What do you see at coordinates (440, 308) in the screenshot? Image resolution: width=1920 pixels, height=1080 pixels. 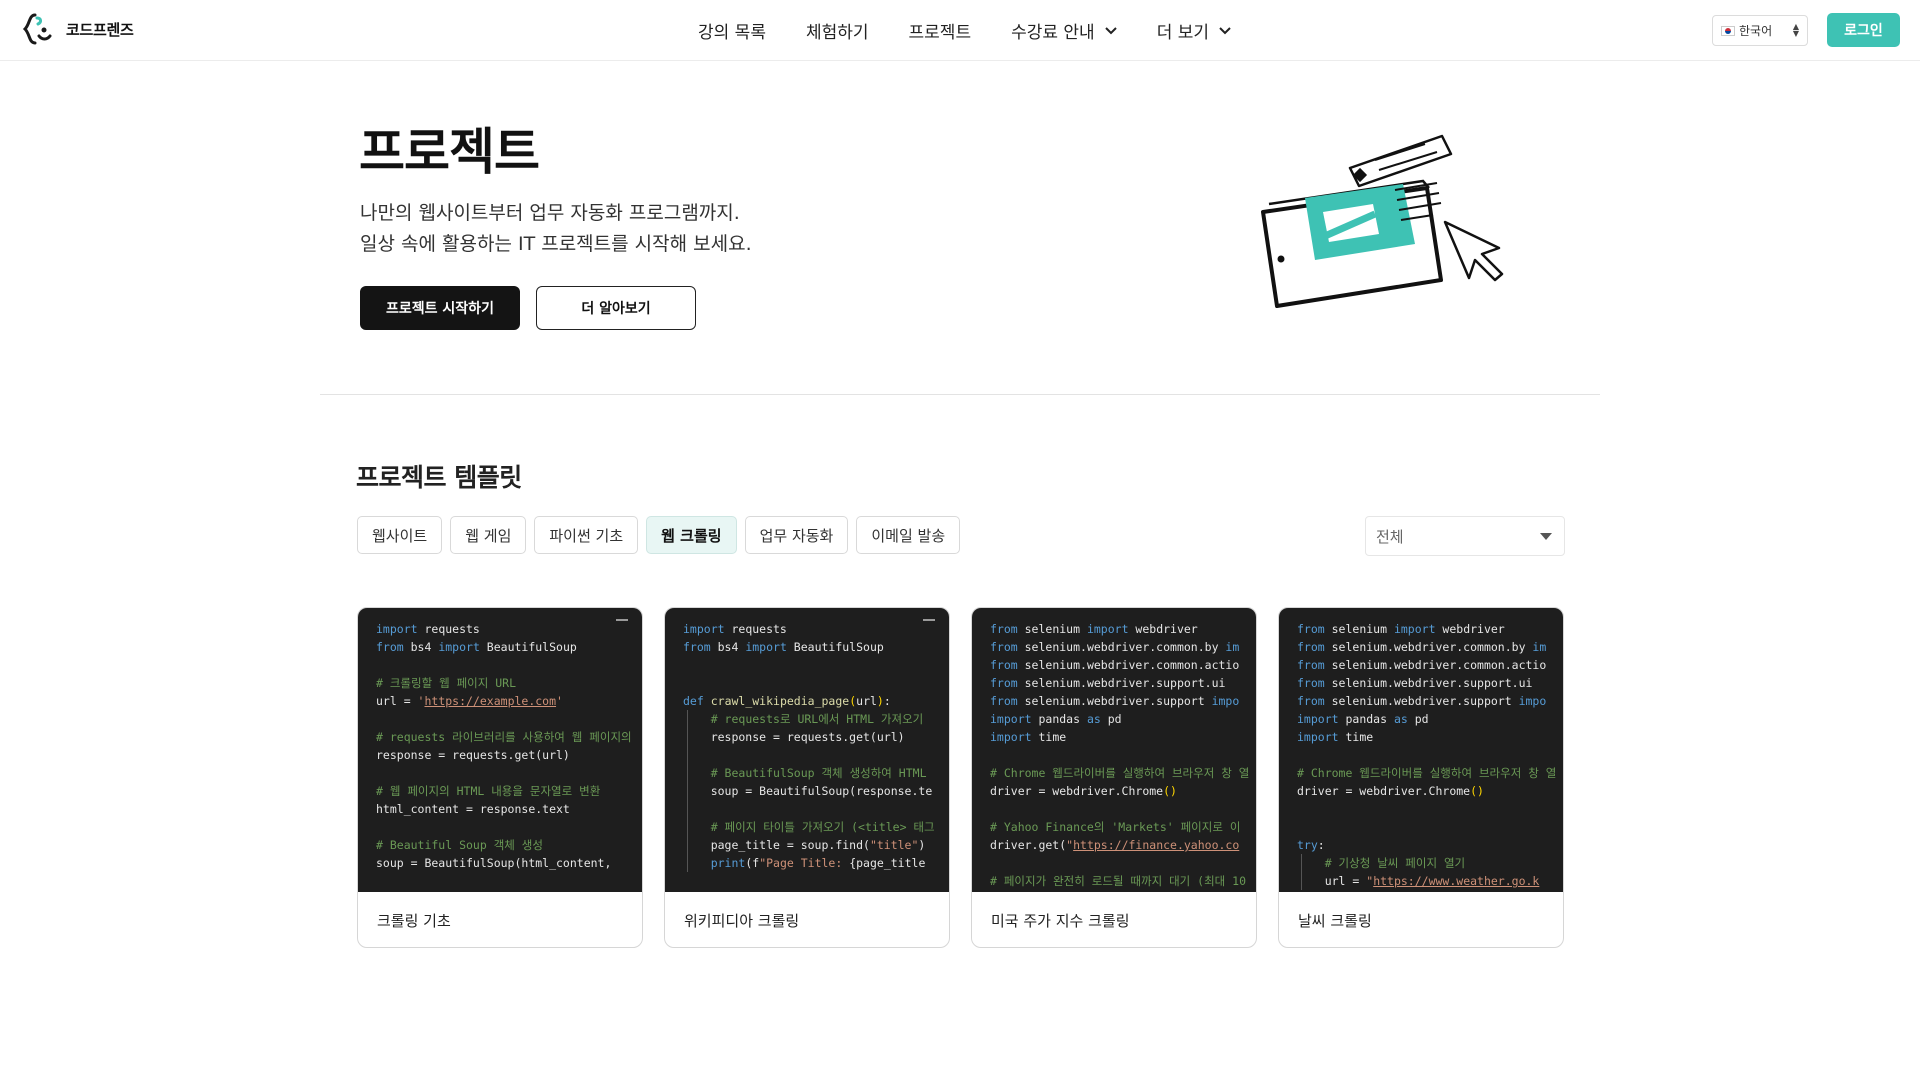 I see `start-project-button: 프로젝트 시작하기` at bounding box center [440, 308].